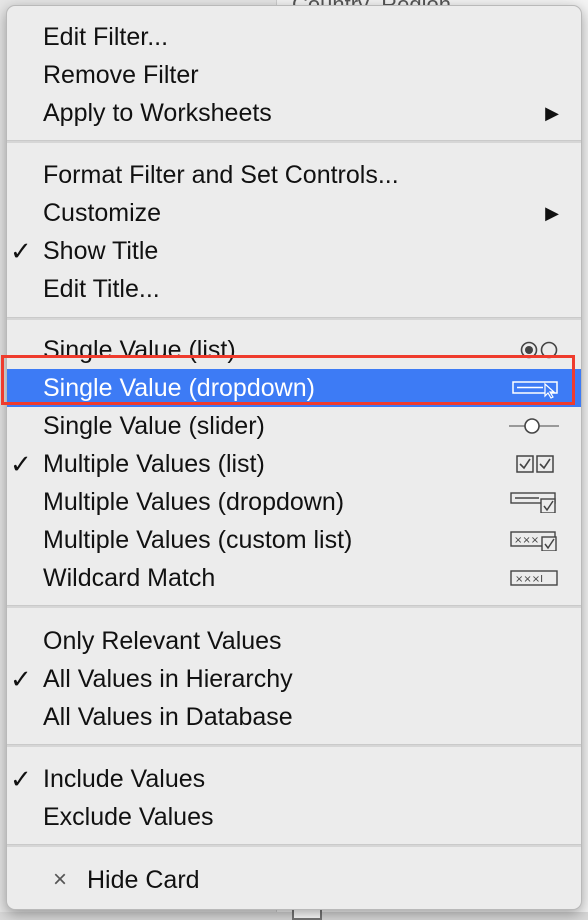 The width and height of the screenshot is (588, 920). What do you see at coordinates (60, 880) in the screenshot?
I see `close-icon: ×` at bounding box center [60, 880].